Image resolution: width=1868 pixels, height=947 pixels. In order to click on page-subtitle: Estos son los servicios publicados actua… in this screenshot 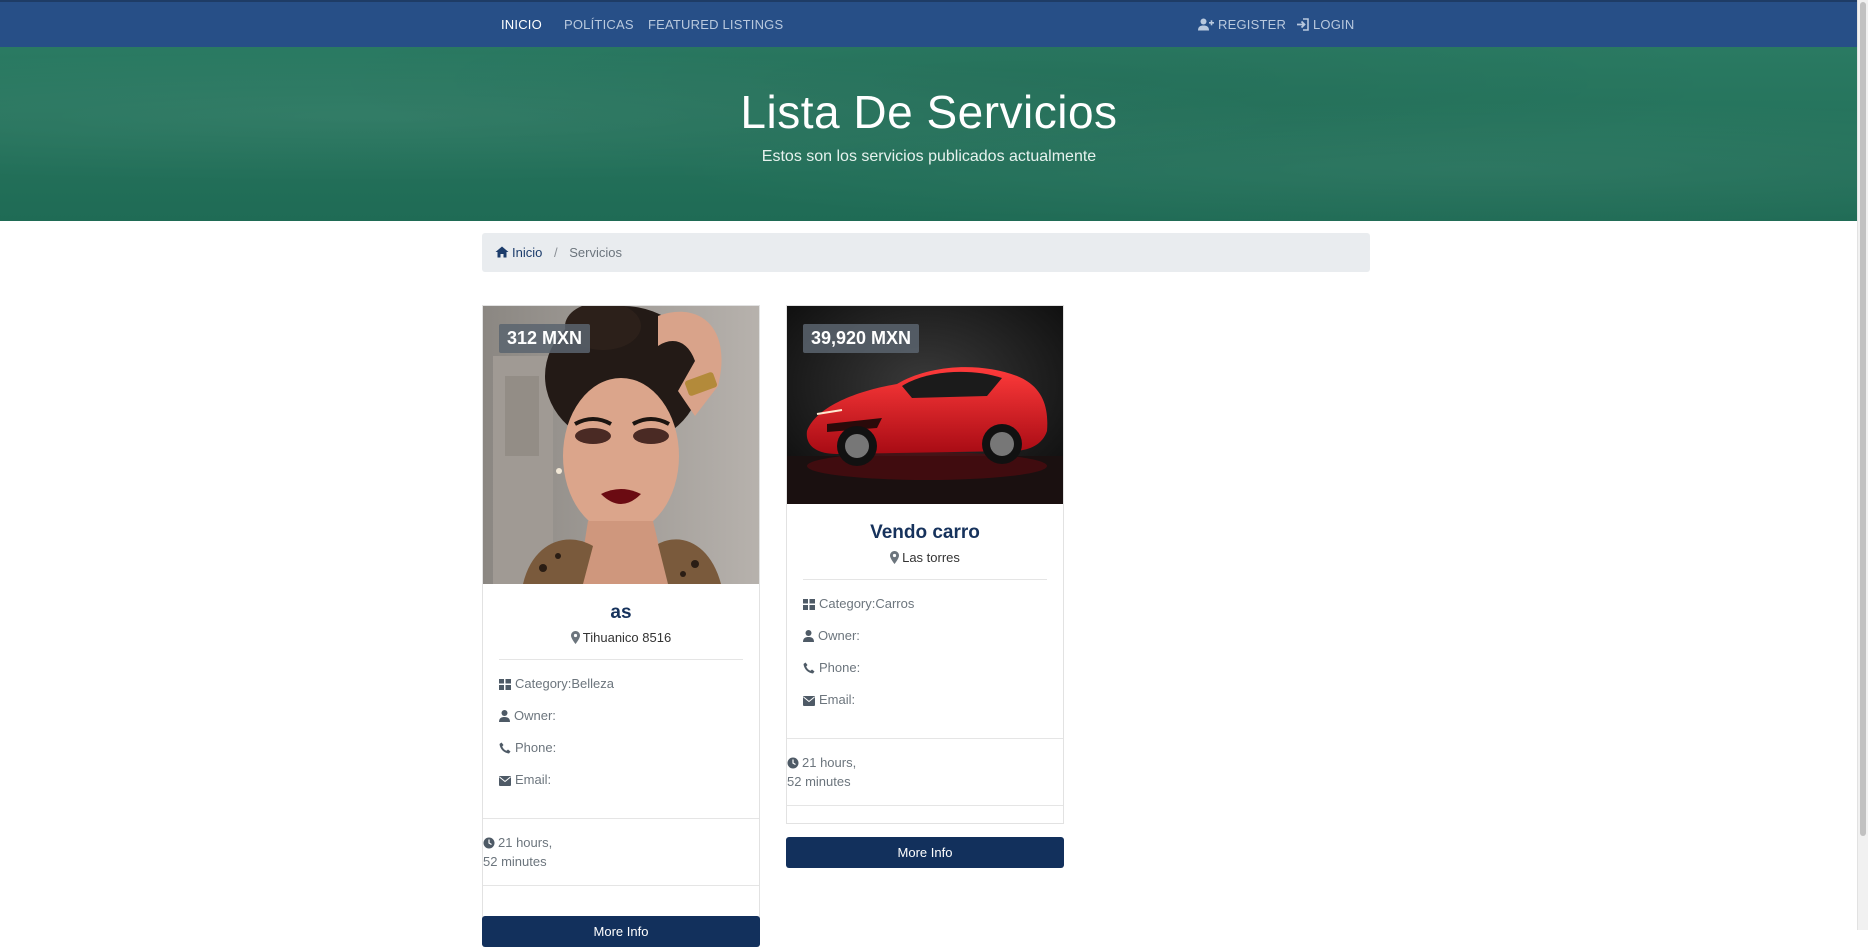, I will do `click(929, 156)`.